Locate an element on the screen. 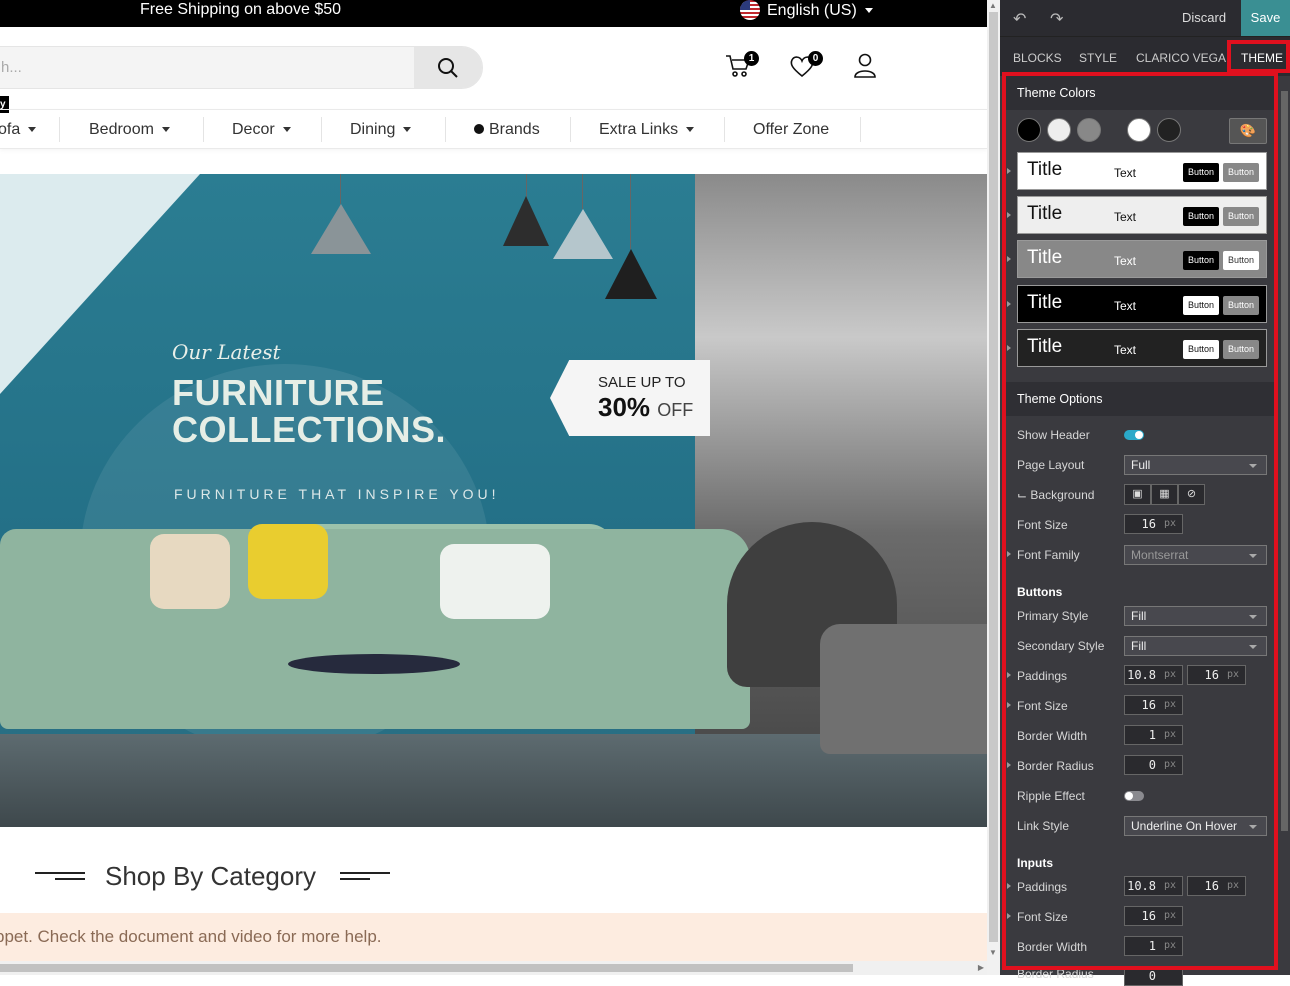 This screenshot has width=1290, height=986. heading-decoration is located at coordinates (365, 873).